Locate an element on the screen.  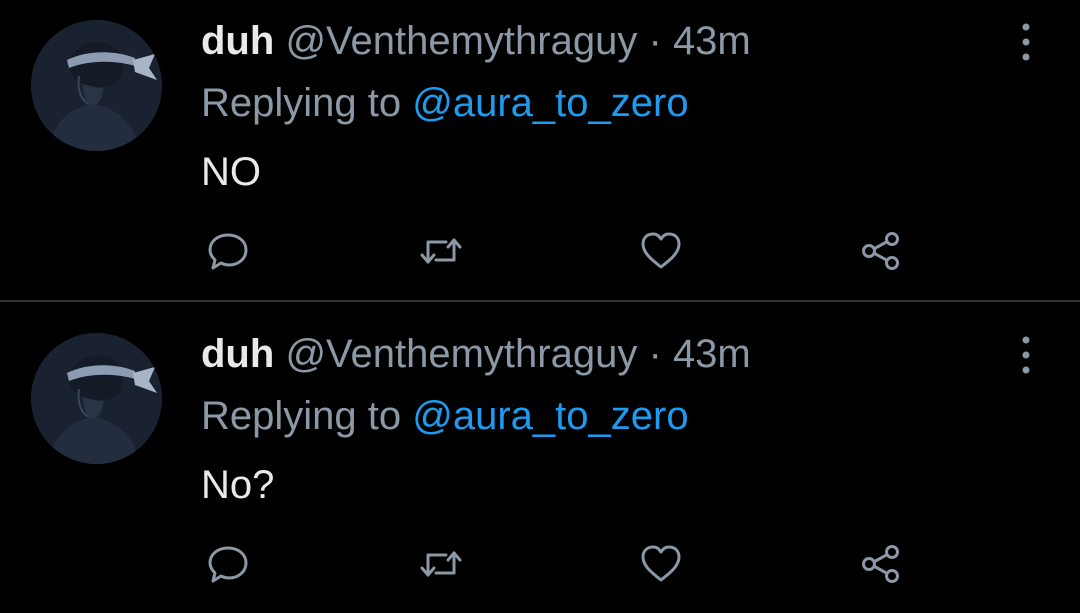
tweet-text: No? is located at coordinates (238, 485).